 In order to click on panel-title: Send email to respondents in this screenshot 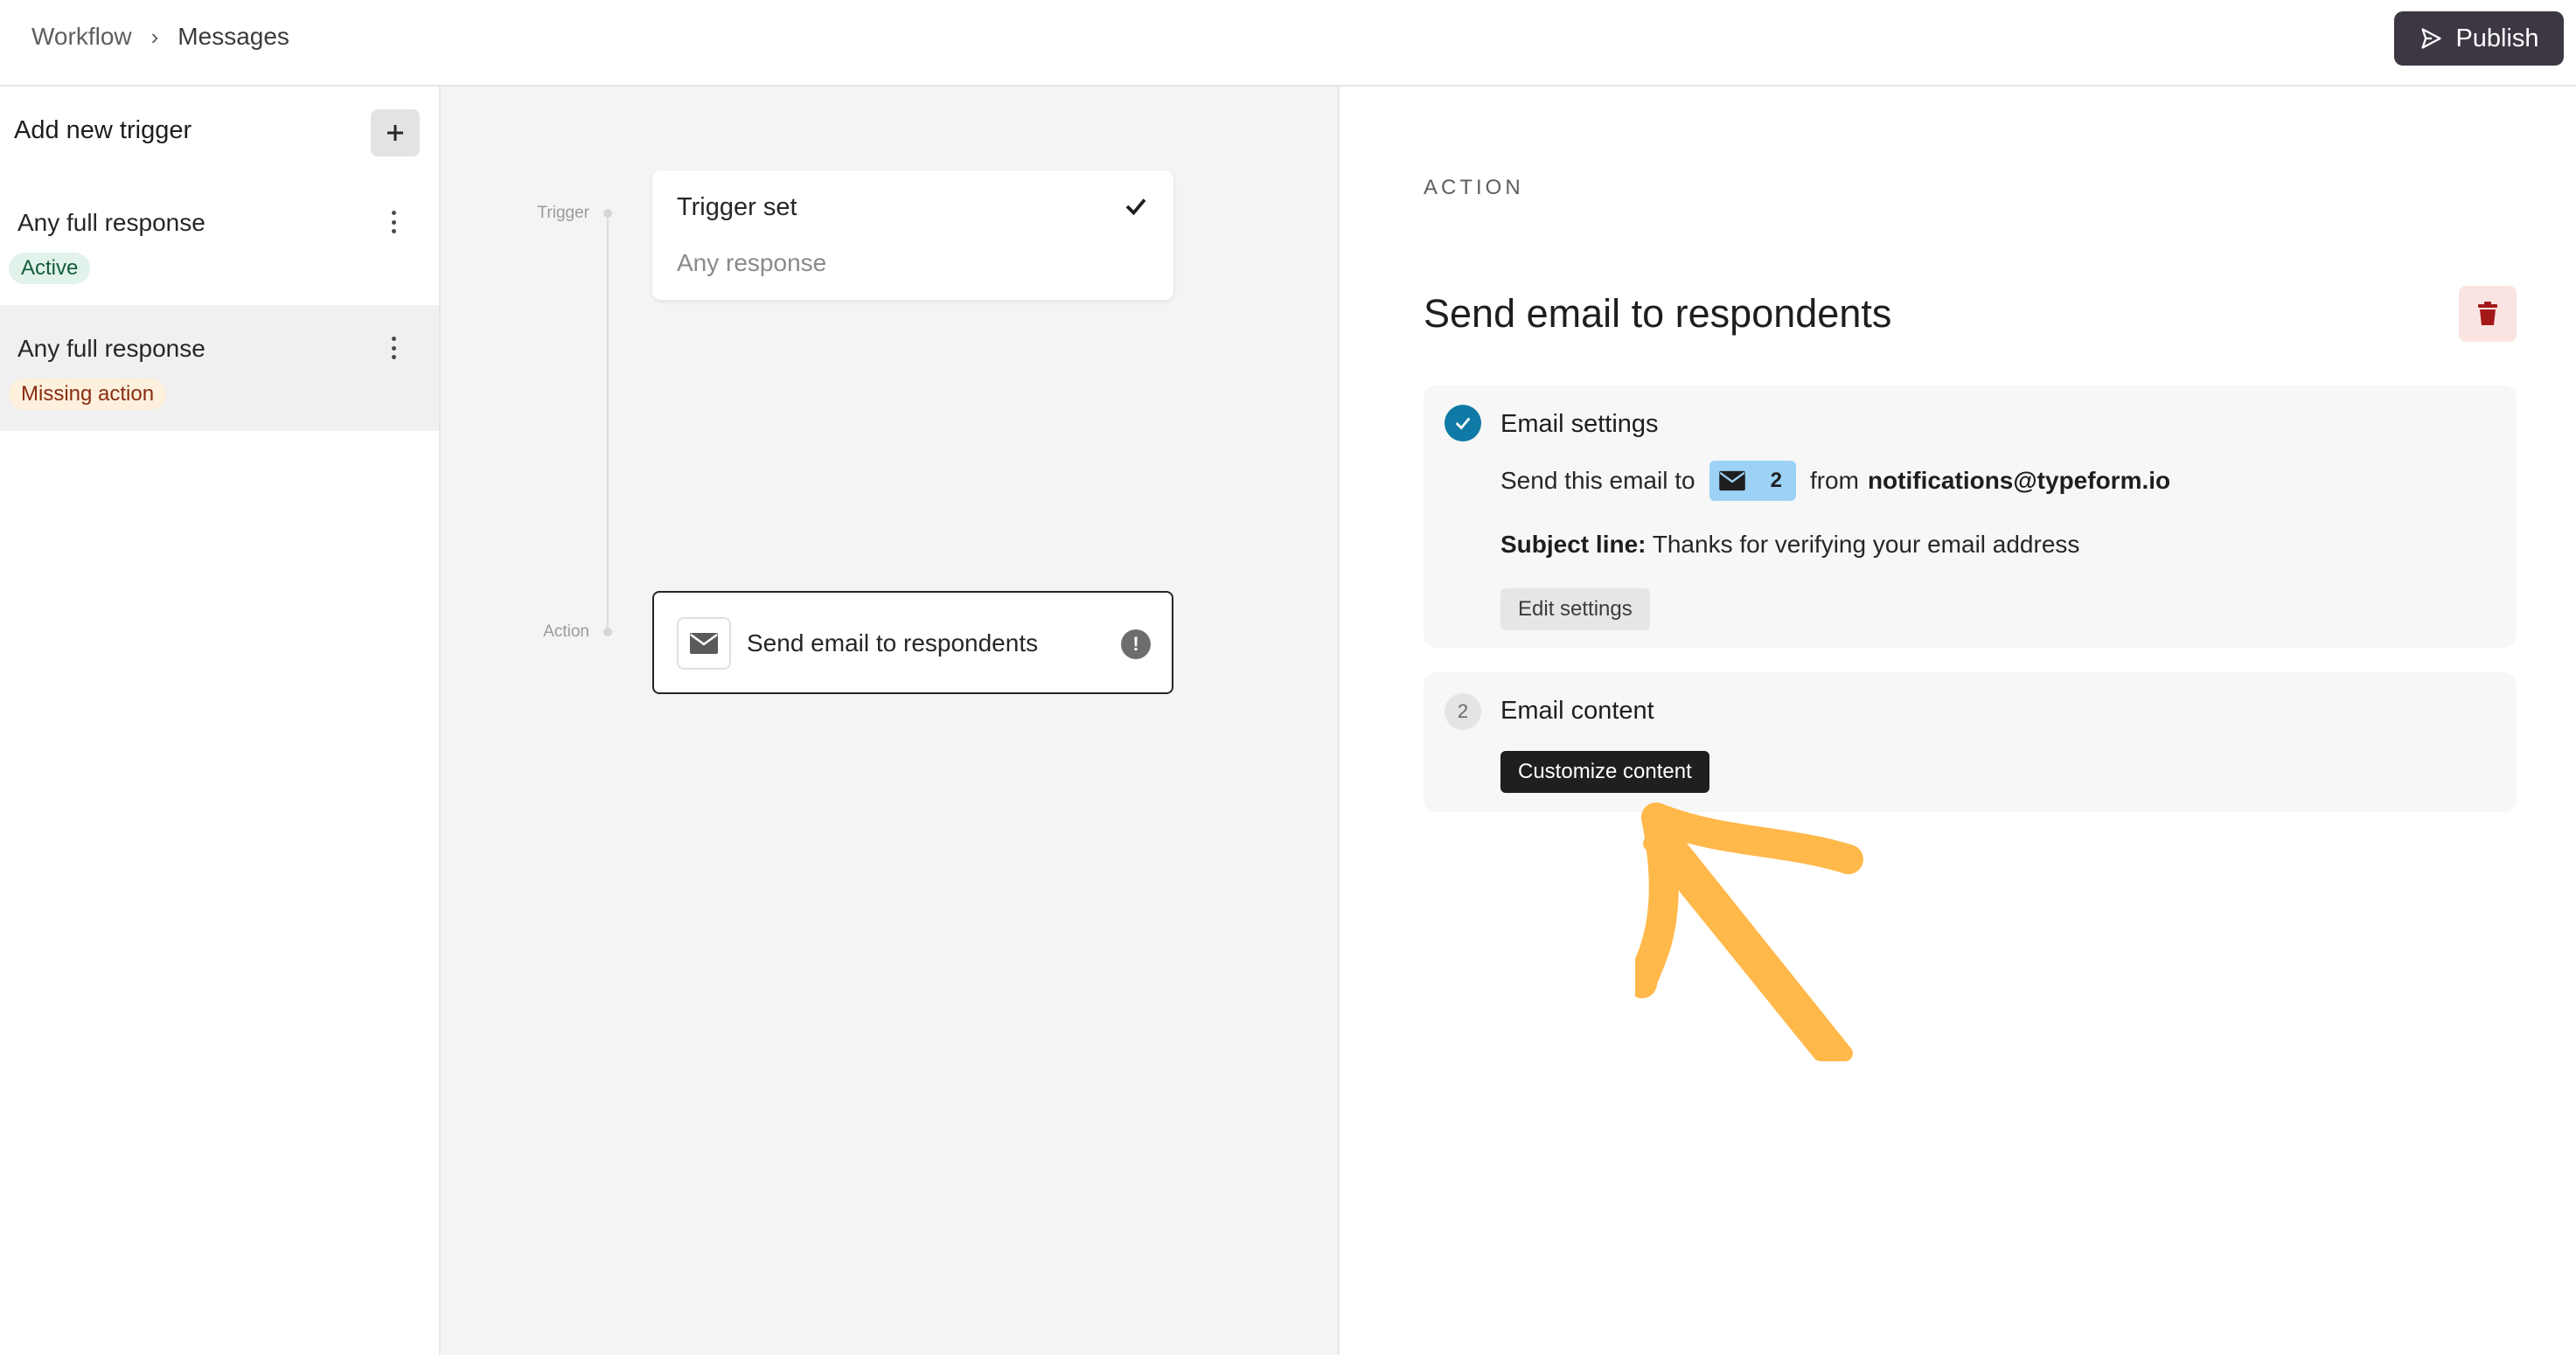, I will do `click(1658, 313)`.